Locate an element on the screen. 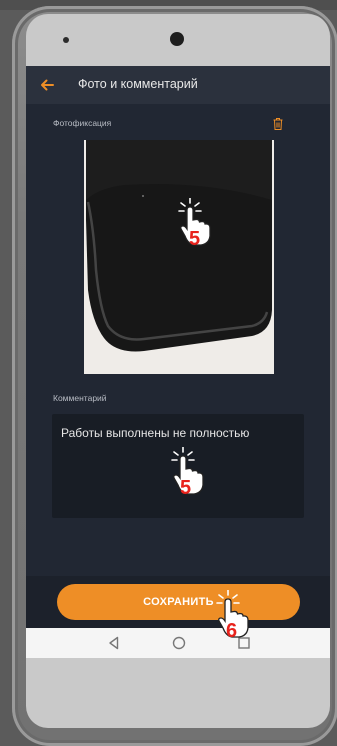 The image size is (337, 746). nav-home-icon is located at coordinates (179, 643).